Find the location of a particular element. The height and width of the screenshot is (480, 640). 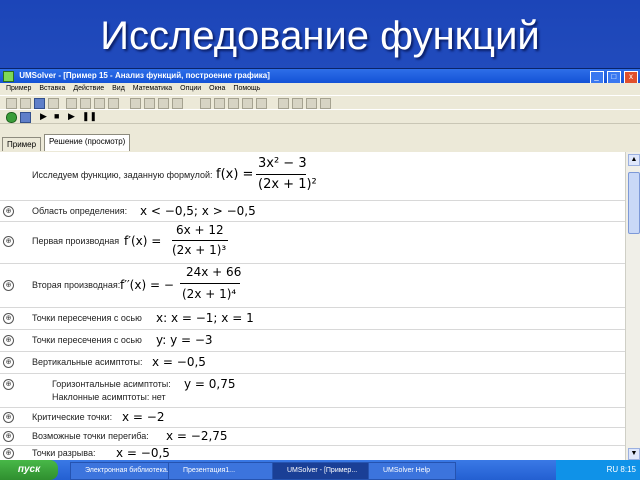

arrow-icon is located at coordinates (205, 103).